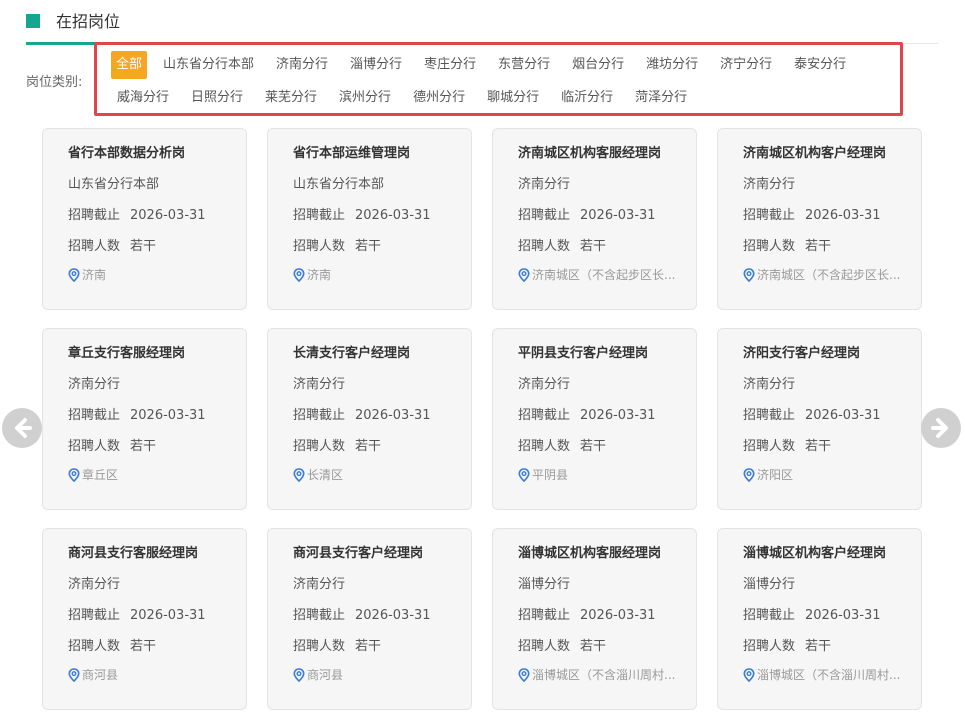 The width and height of the screenshot is (965, 720). Describe the element at coordinates (524, 65) in the screenshot. I see `filter-tag: 东营分行` at that location.